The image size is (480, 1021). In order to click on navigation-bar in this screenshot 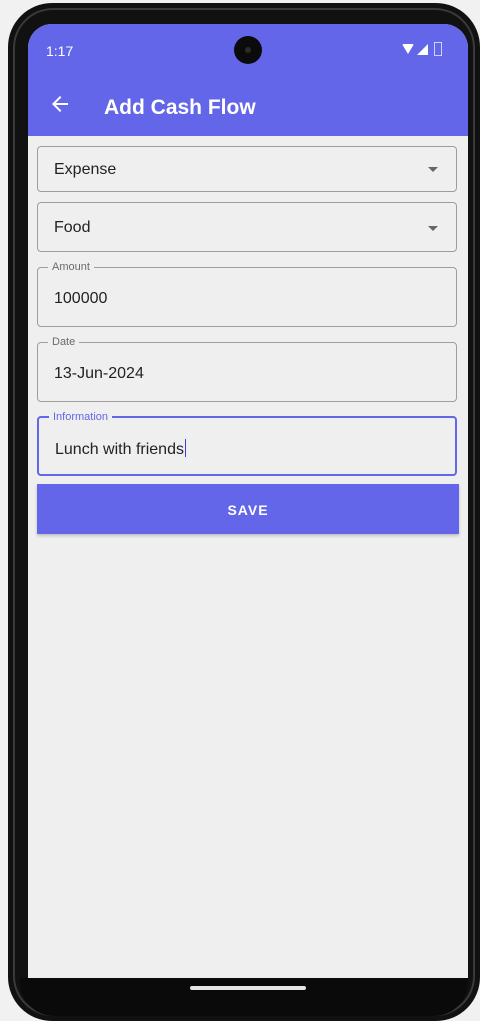, I will do `click(244, 997)`.